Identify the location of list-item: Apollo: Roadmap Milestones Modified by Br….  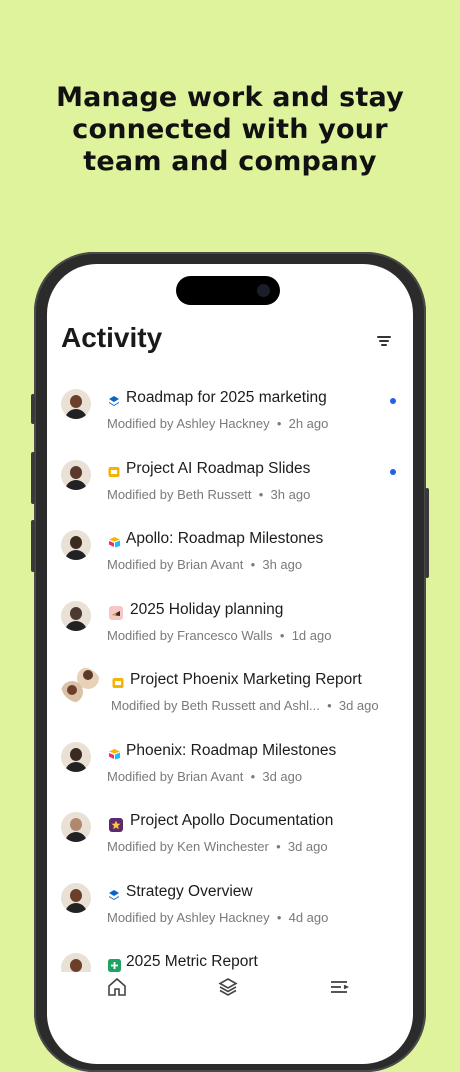
(230, 555).